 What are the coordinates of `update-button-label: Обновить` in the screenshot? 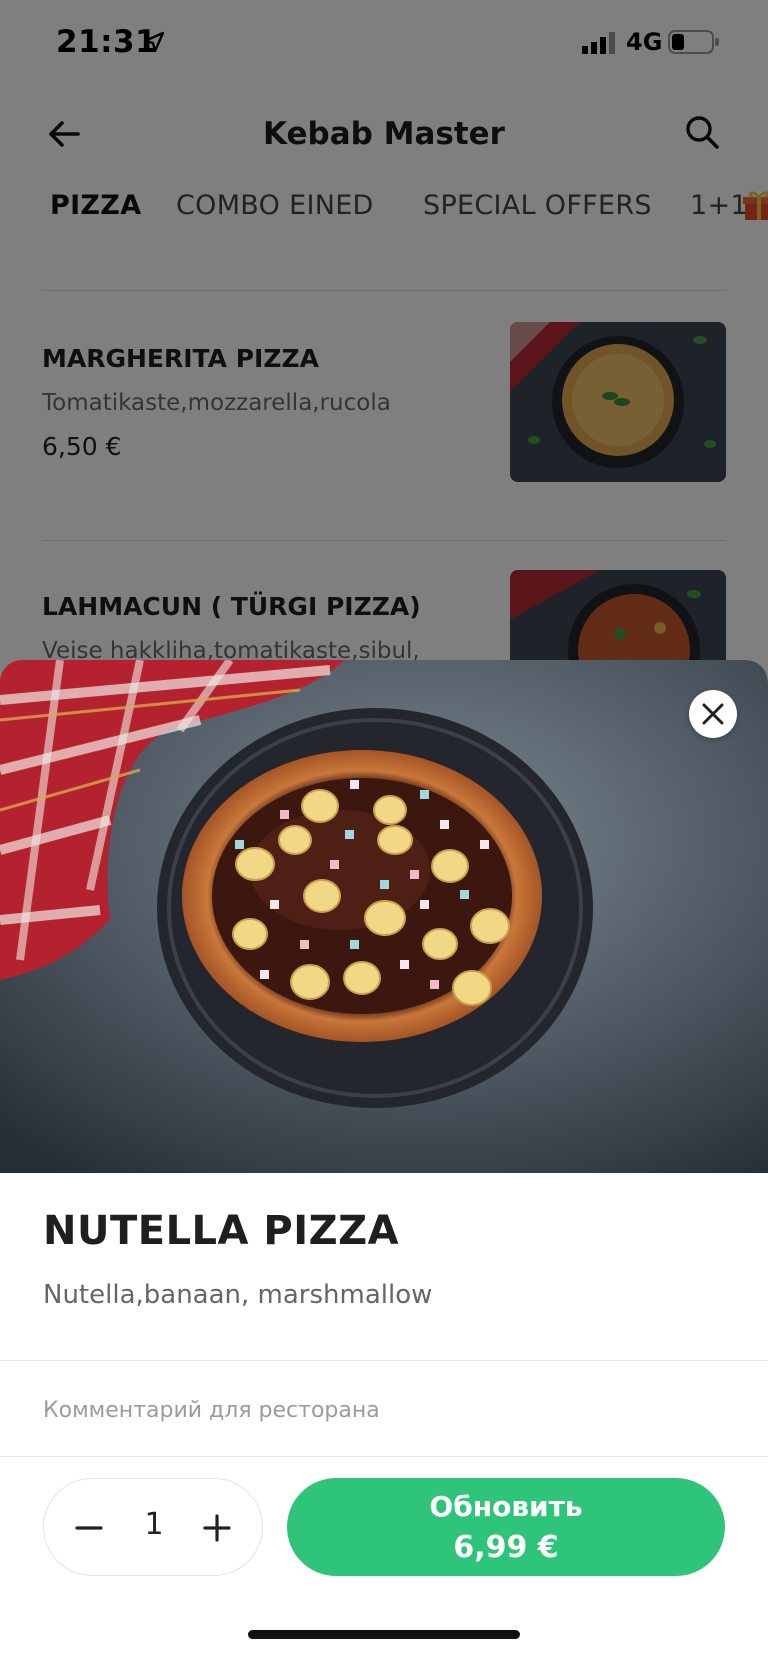 It's located at (506, 1506).